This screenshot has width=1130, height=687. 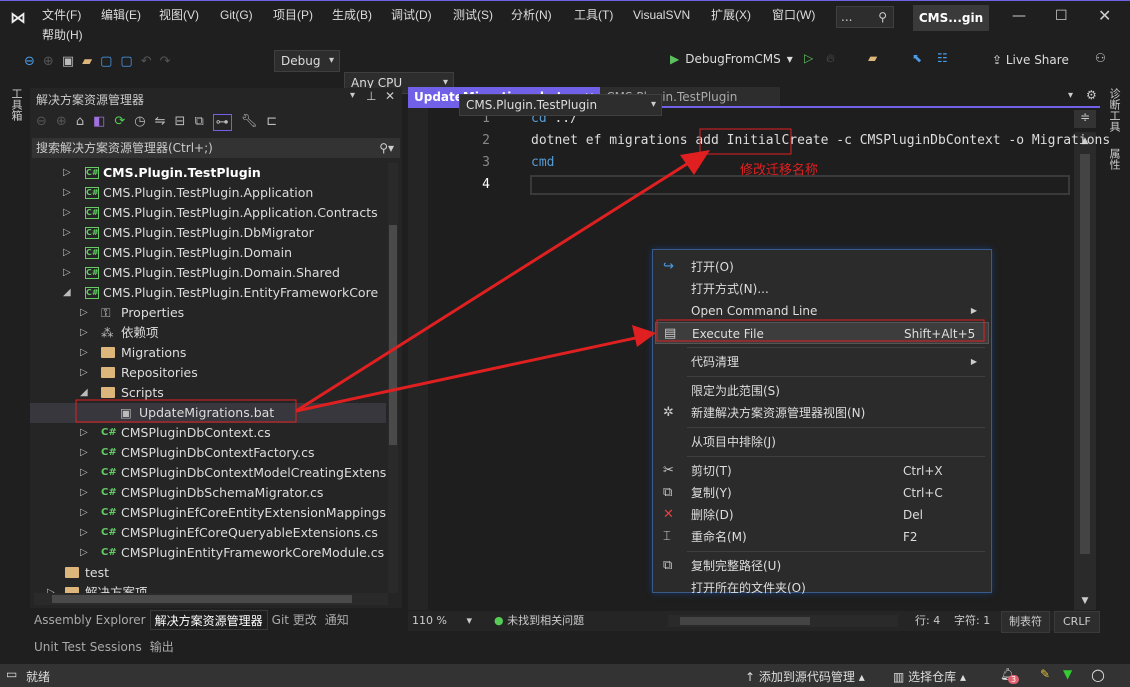 I want to click on h-scrollbar, so click(x=783, y=621).